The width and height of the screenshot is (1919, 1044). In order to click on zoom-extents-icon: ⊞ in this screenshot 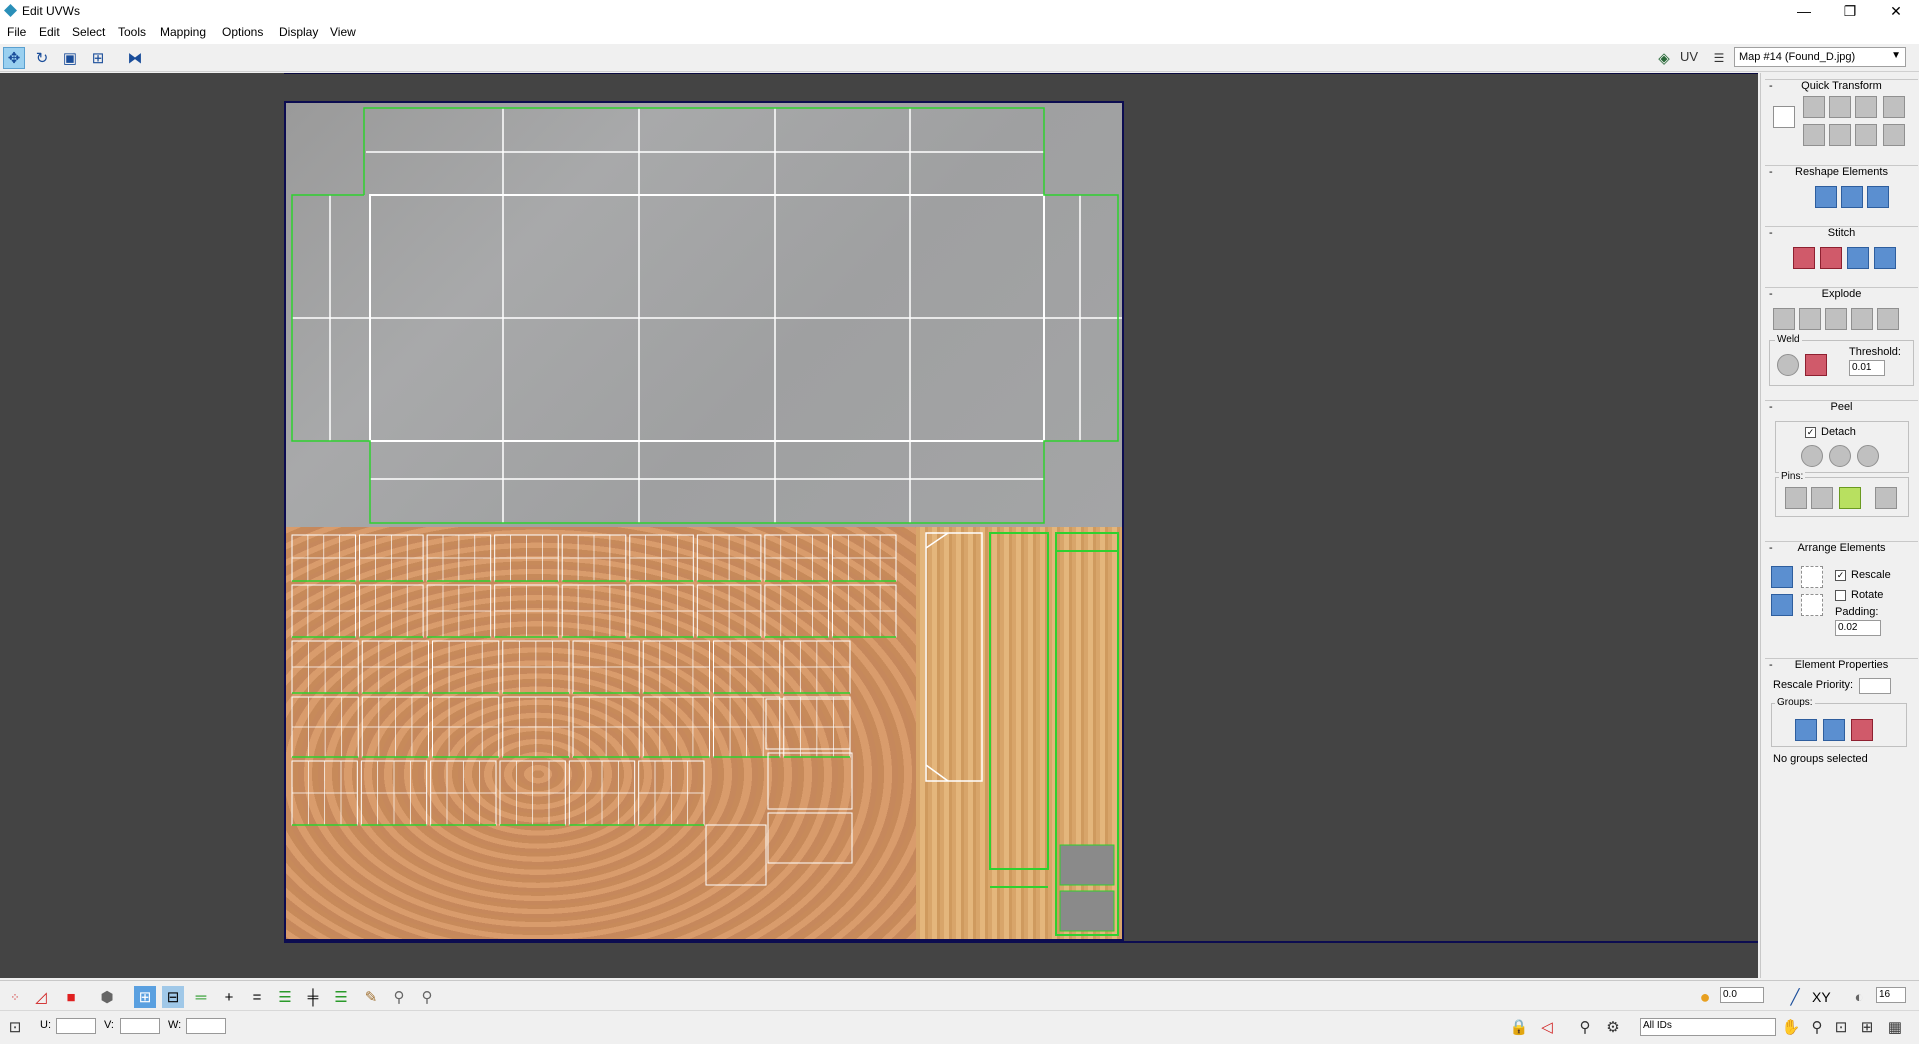, I will do `click(1867, 1027)`.